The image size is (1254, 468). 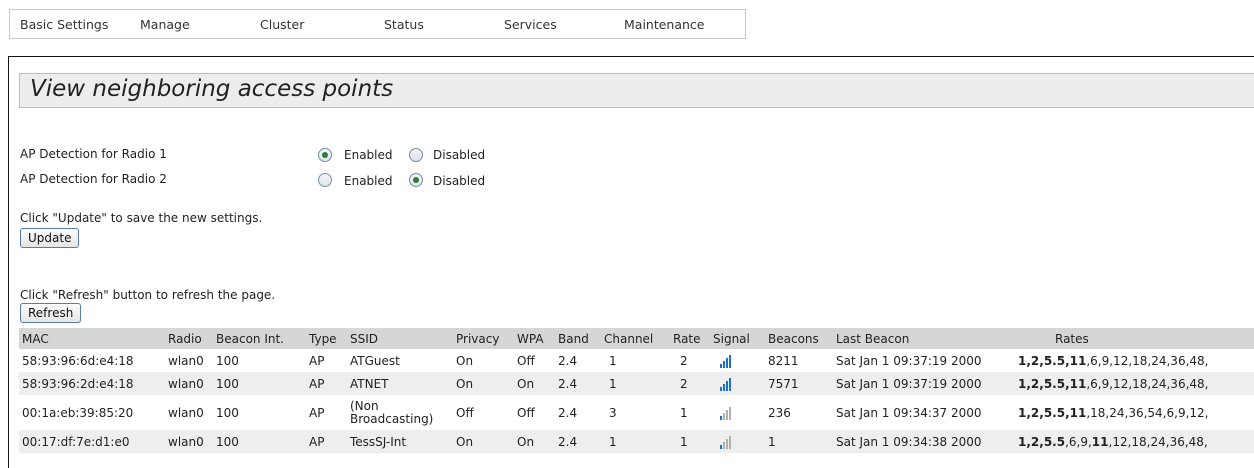 What do you see at coordinates (737, 338) in the screenshot?
I see `col-header-signal: Signal` at bounding box center [737, 338].